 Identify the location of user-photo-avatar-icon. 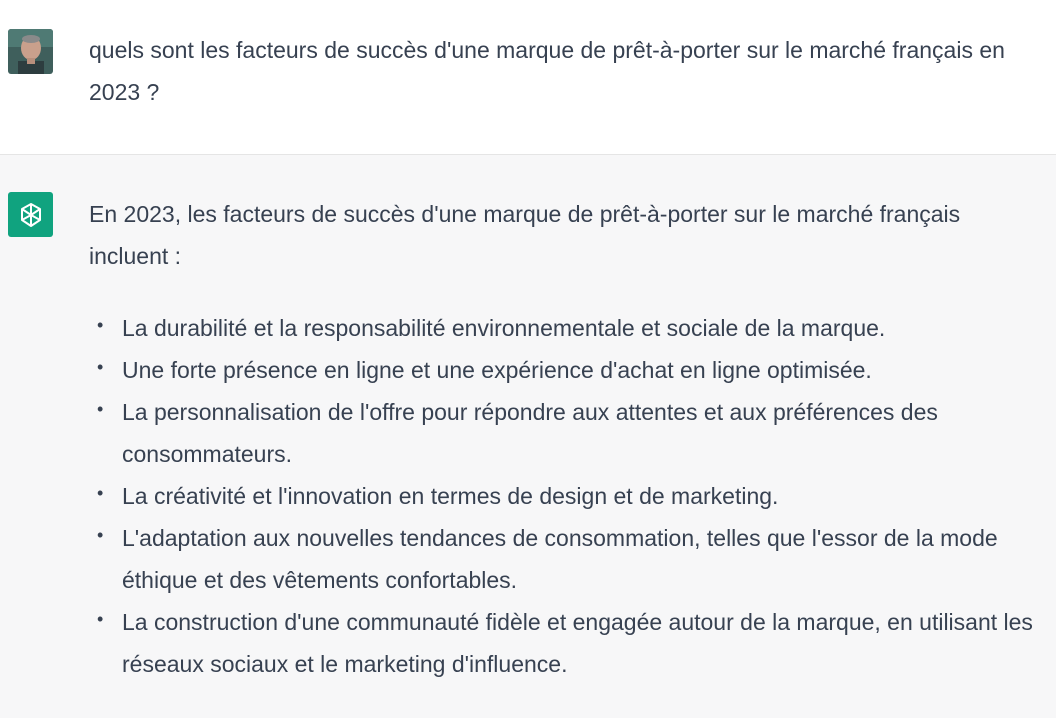
(30, 51).